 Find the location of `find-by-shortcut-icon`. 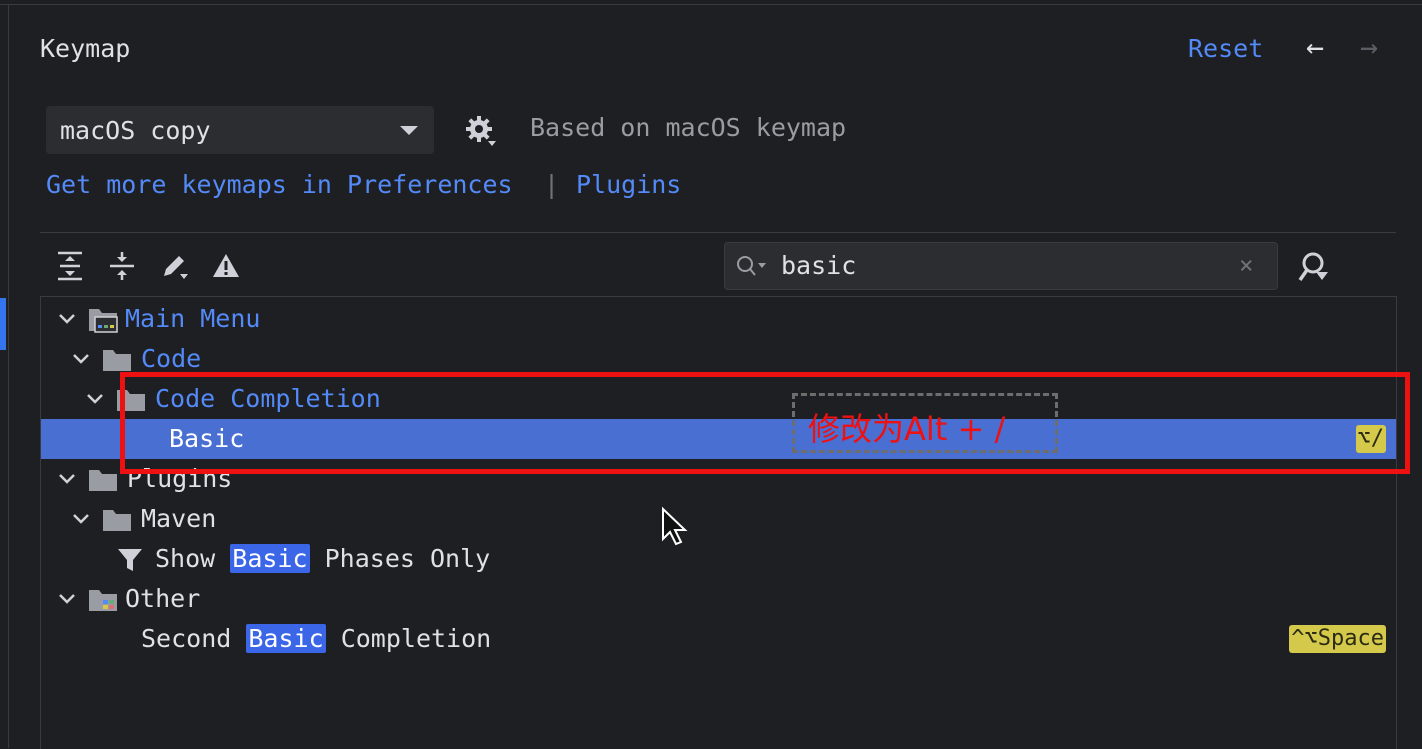

find-by-shortcut-icon is located at coordinates (1313, 267).